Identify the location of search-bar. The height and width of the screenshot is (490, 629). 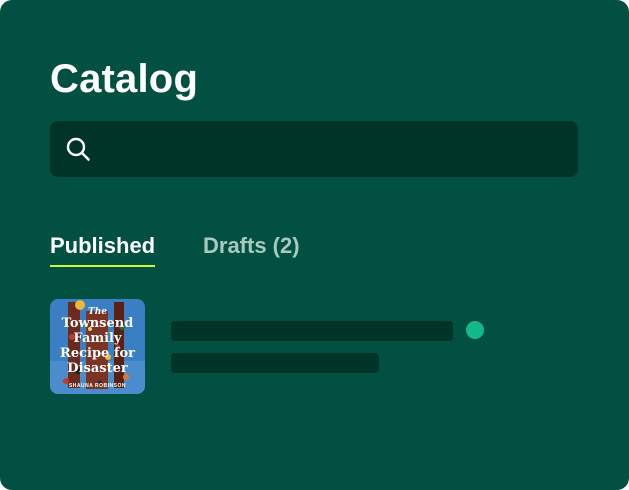
(314, 150).